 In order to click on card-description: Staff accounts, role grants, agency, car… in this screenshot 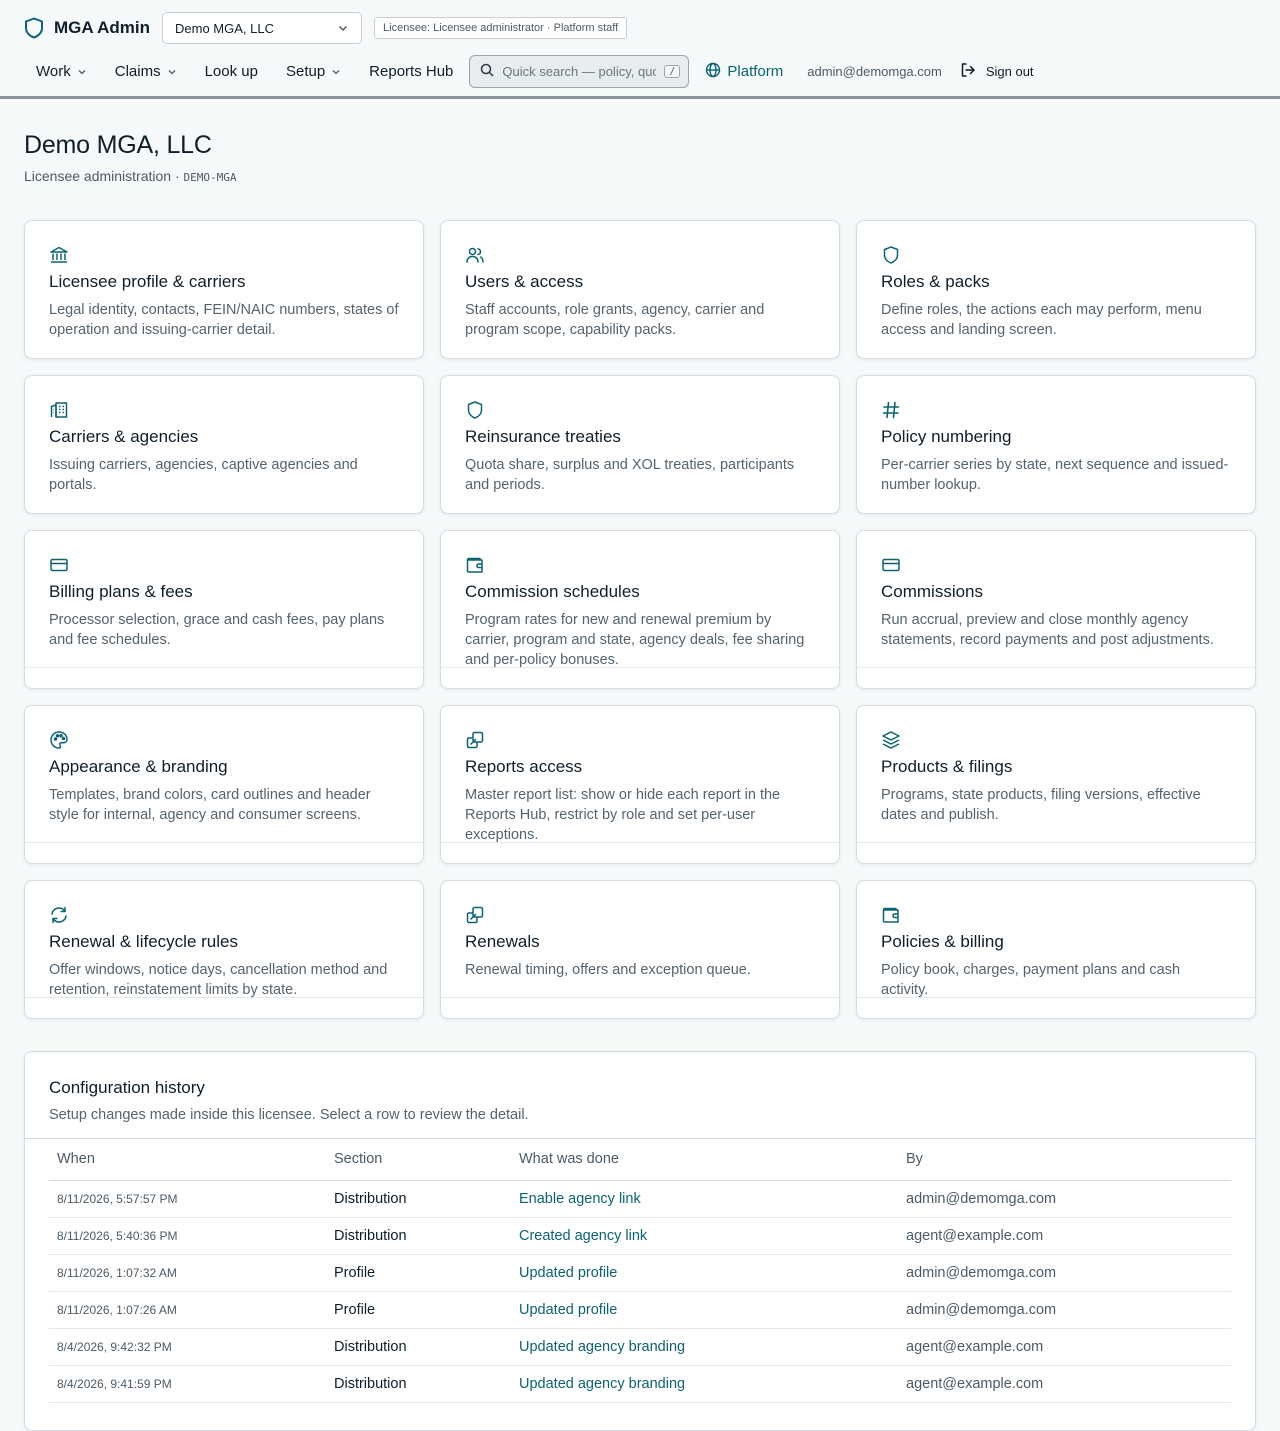, I will do `click(615, 320)`.